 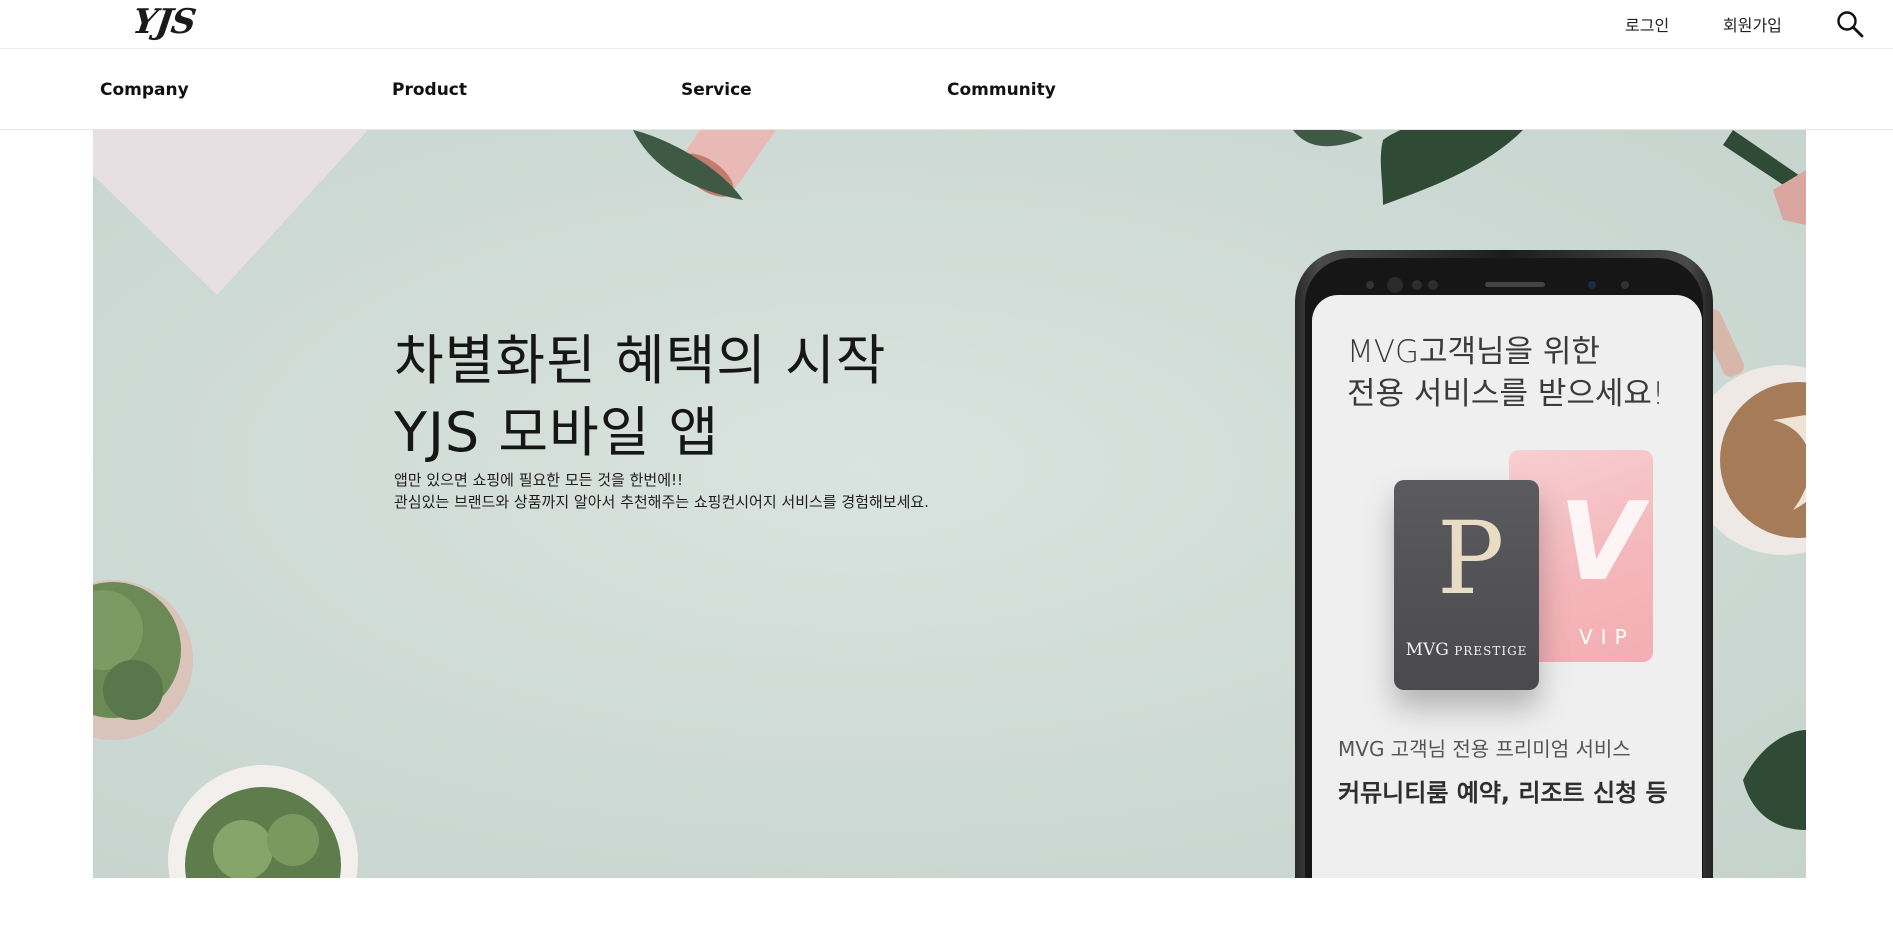 What do you see at coordinates (1484, 749) in the screenshot?
I see `phone-caption: MVG 고객님 전용 프리미엄 서비스` at bounding box center [1484, 749].